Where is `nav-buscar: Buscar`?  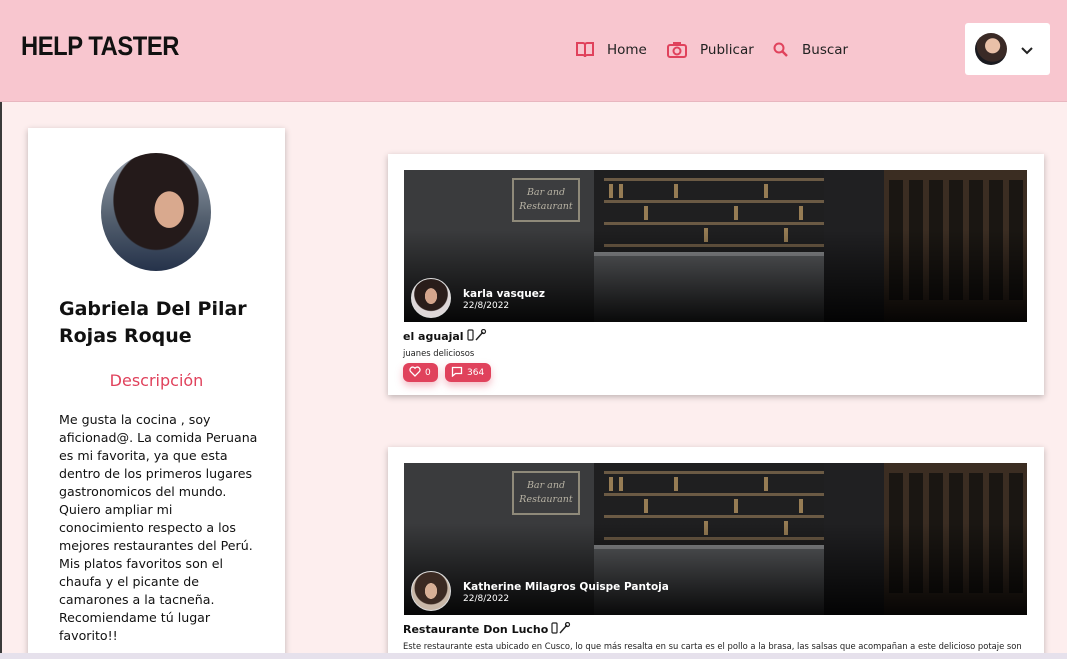 nav-buscar: Buscar is located at coordinates (810, 50).